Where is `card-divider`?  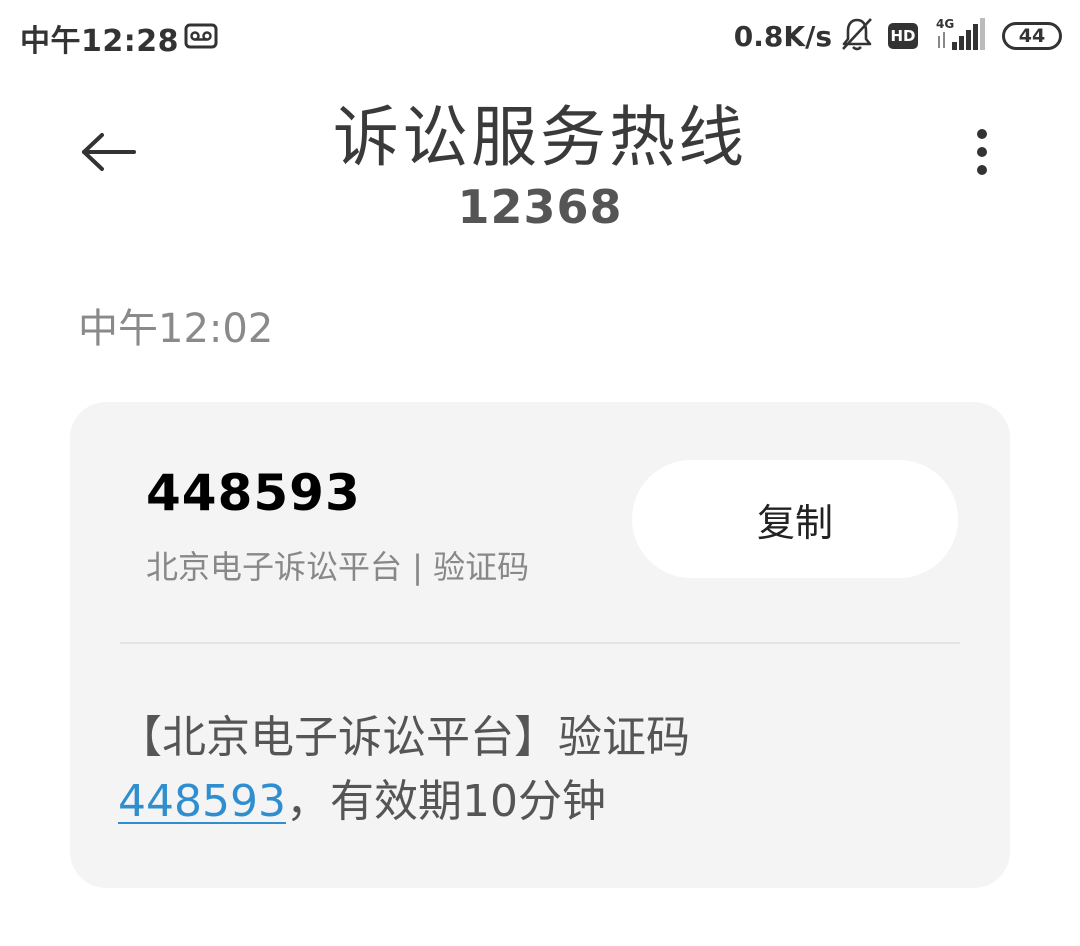
card-divider is located at coordinates (540, 643).